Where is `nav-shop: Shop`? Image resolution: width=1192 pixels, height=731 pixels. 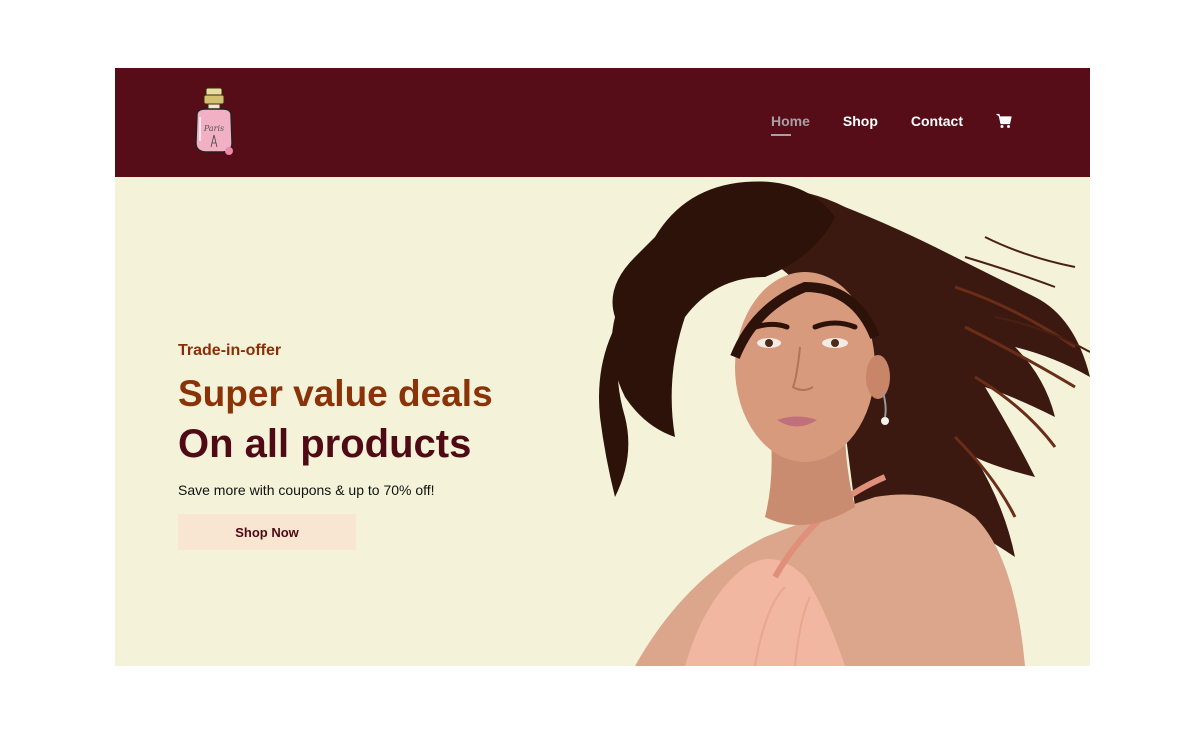
nav-shop: Shop is located at coordinates (860, 121).